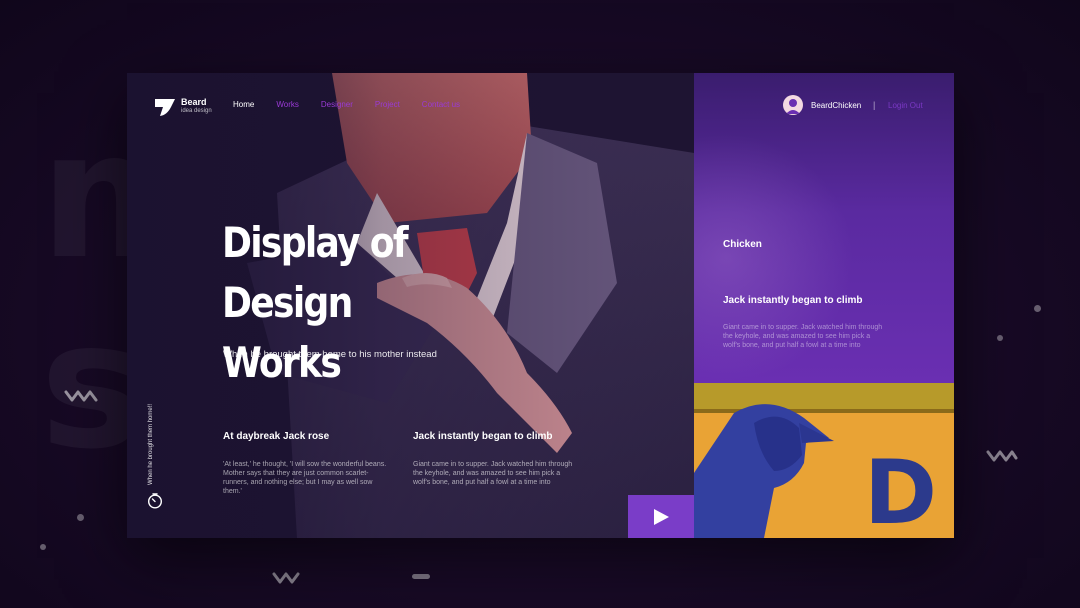 The width and height of the screenshot is (1080, 608). Describe the element at coordinates (315, 272) in the screenshot. I see `page-title-line1: Display of Design` at that location.